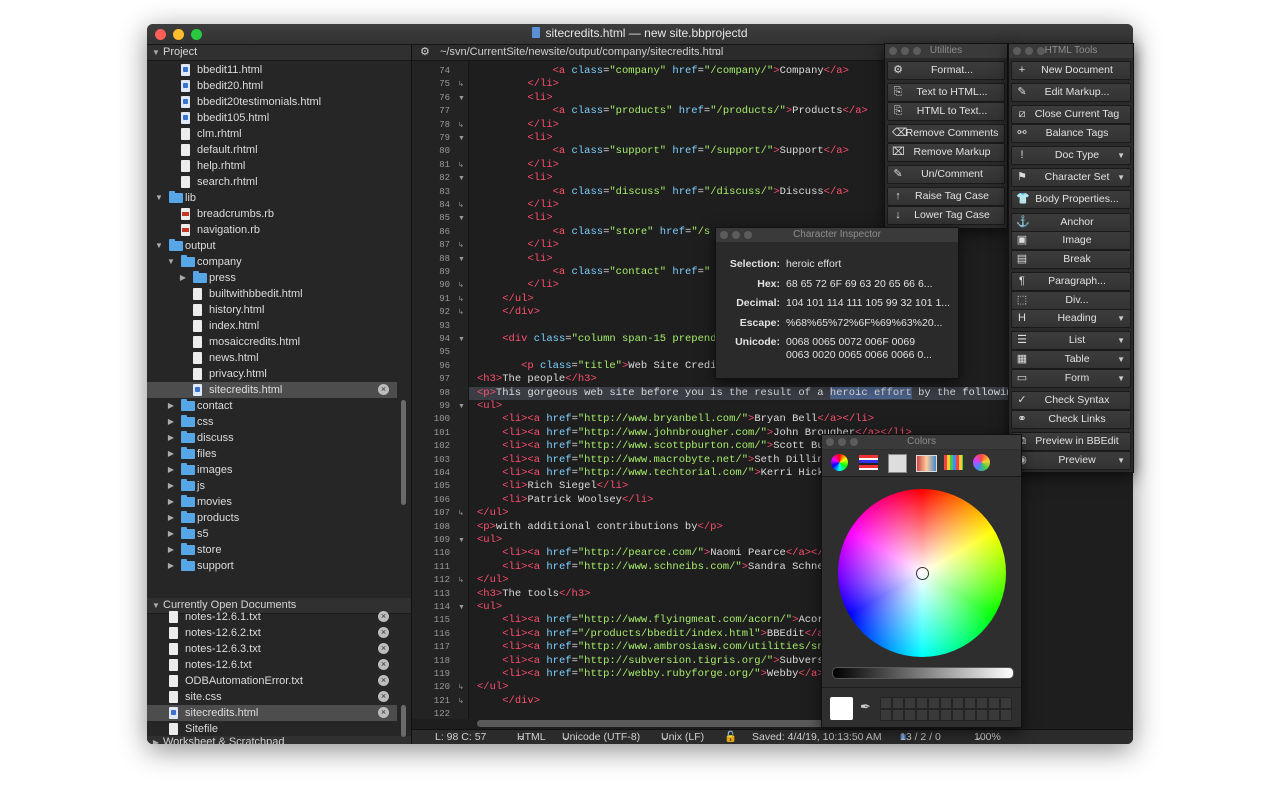  I want to click on sidebar-item: ▶ movies, so click(272, 502).